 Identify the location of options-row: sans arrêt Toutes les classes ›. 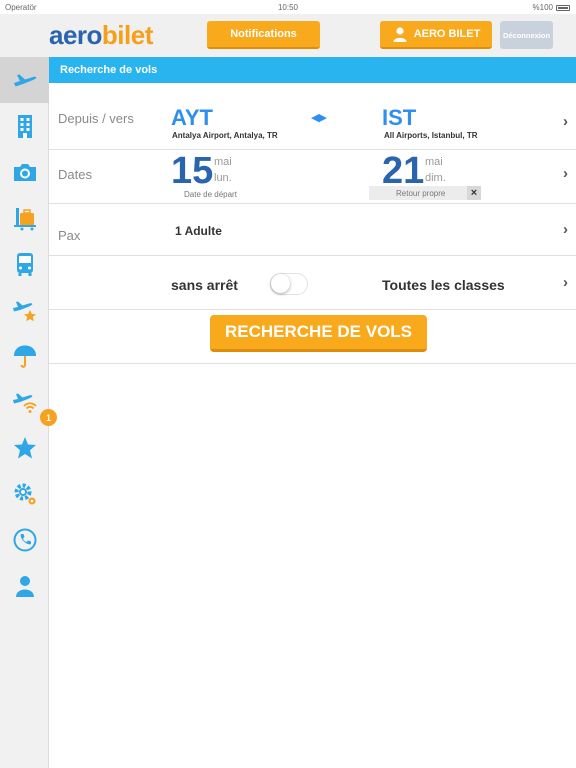
(312, 283).